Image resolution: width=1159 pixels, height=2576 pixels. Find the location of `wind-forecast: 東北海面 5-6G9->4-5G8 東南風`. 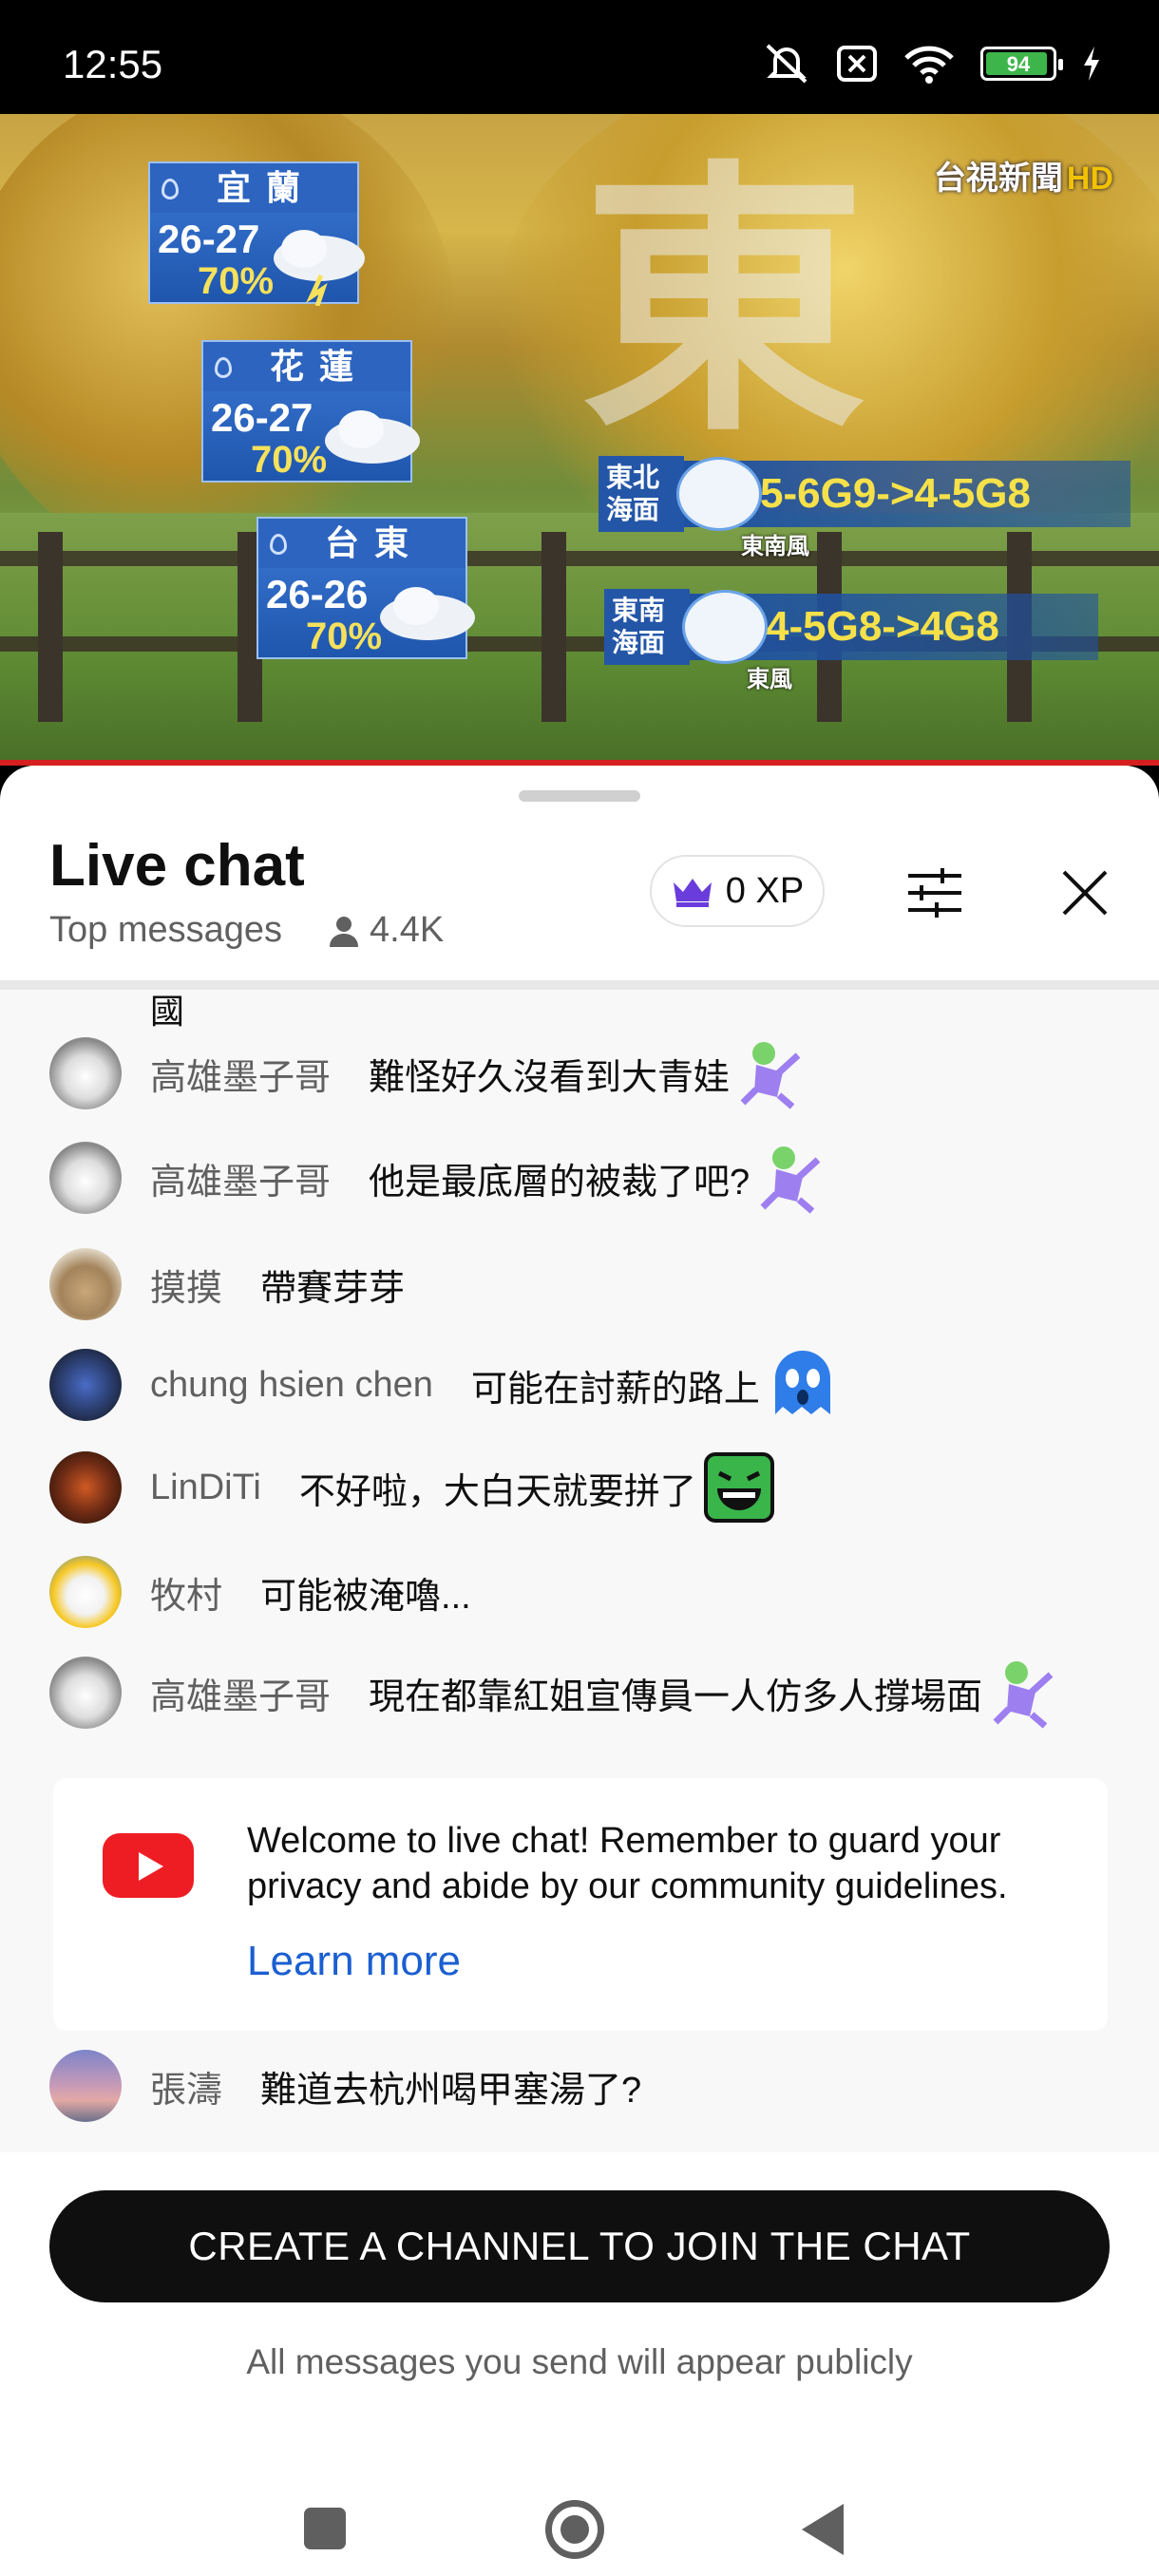

wind-forecast: 東北海面 5-6G9->4-5G8 東南風 is located at coordinates (864, 508).